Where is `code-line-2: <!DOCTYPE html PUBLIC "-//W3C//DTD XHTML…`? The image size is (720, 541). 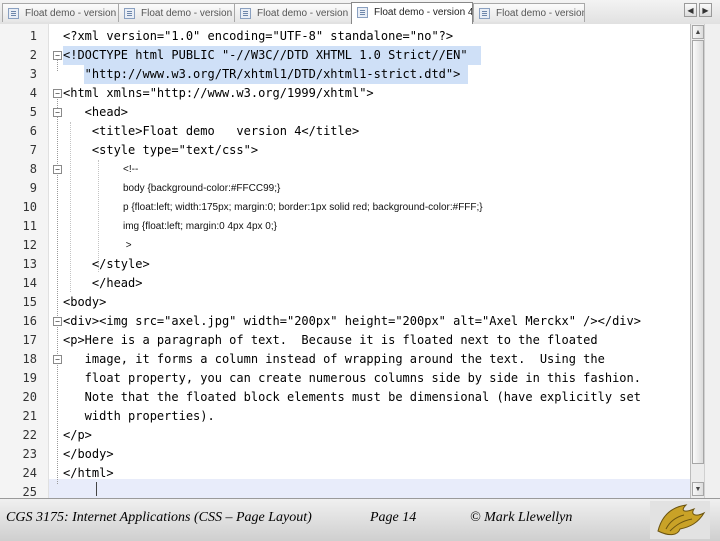 code-line-2: <!DOCTYPE html PUBLIC "-//W3C//DTD XHTML… is located at coordinates (265, 55).